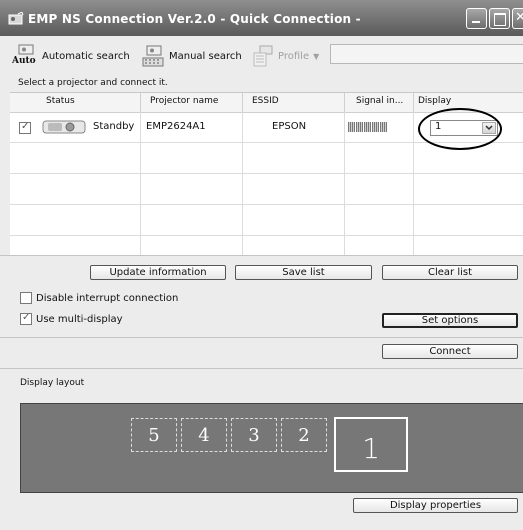  Describe the element at coordinates (176, 126) in the screenshot. I see `projector-name: EMP2624A1` at that location.